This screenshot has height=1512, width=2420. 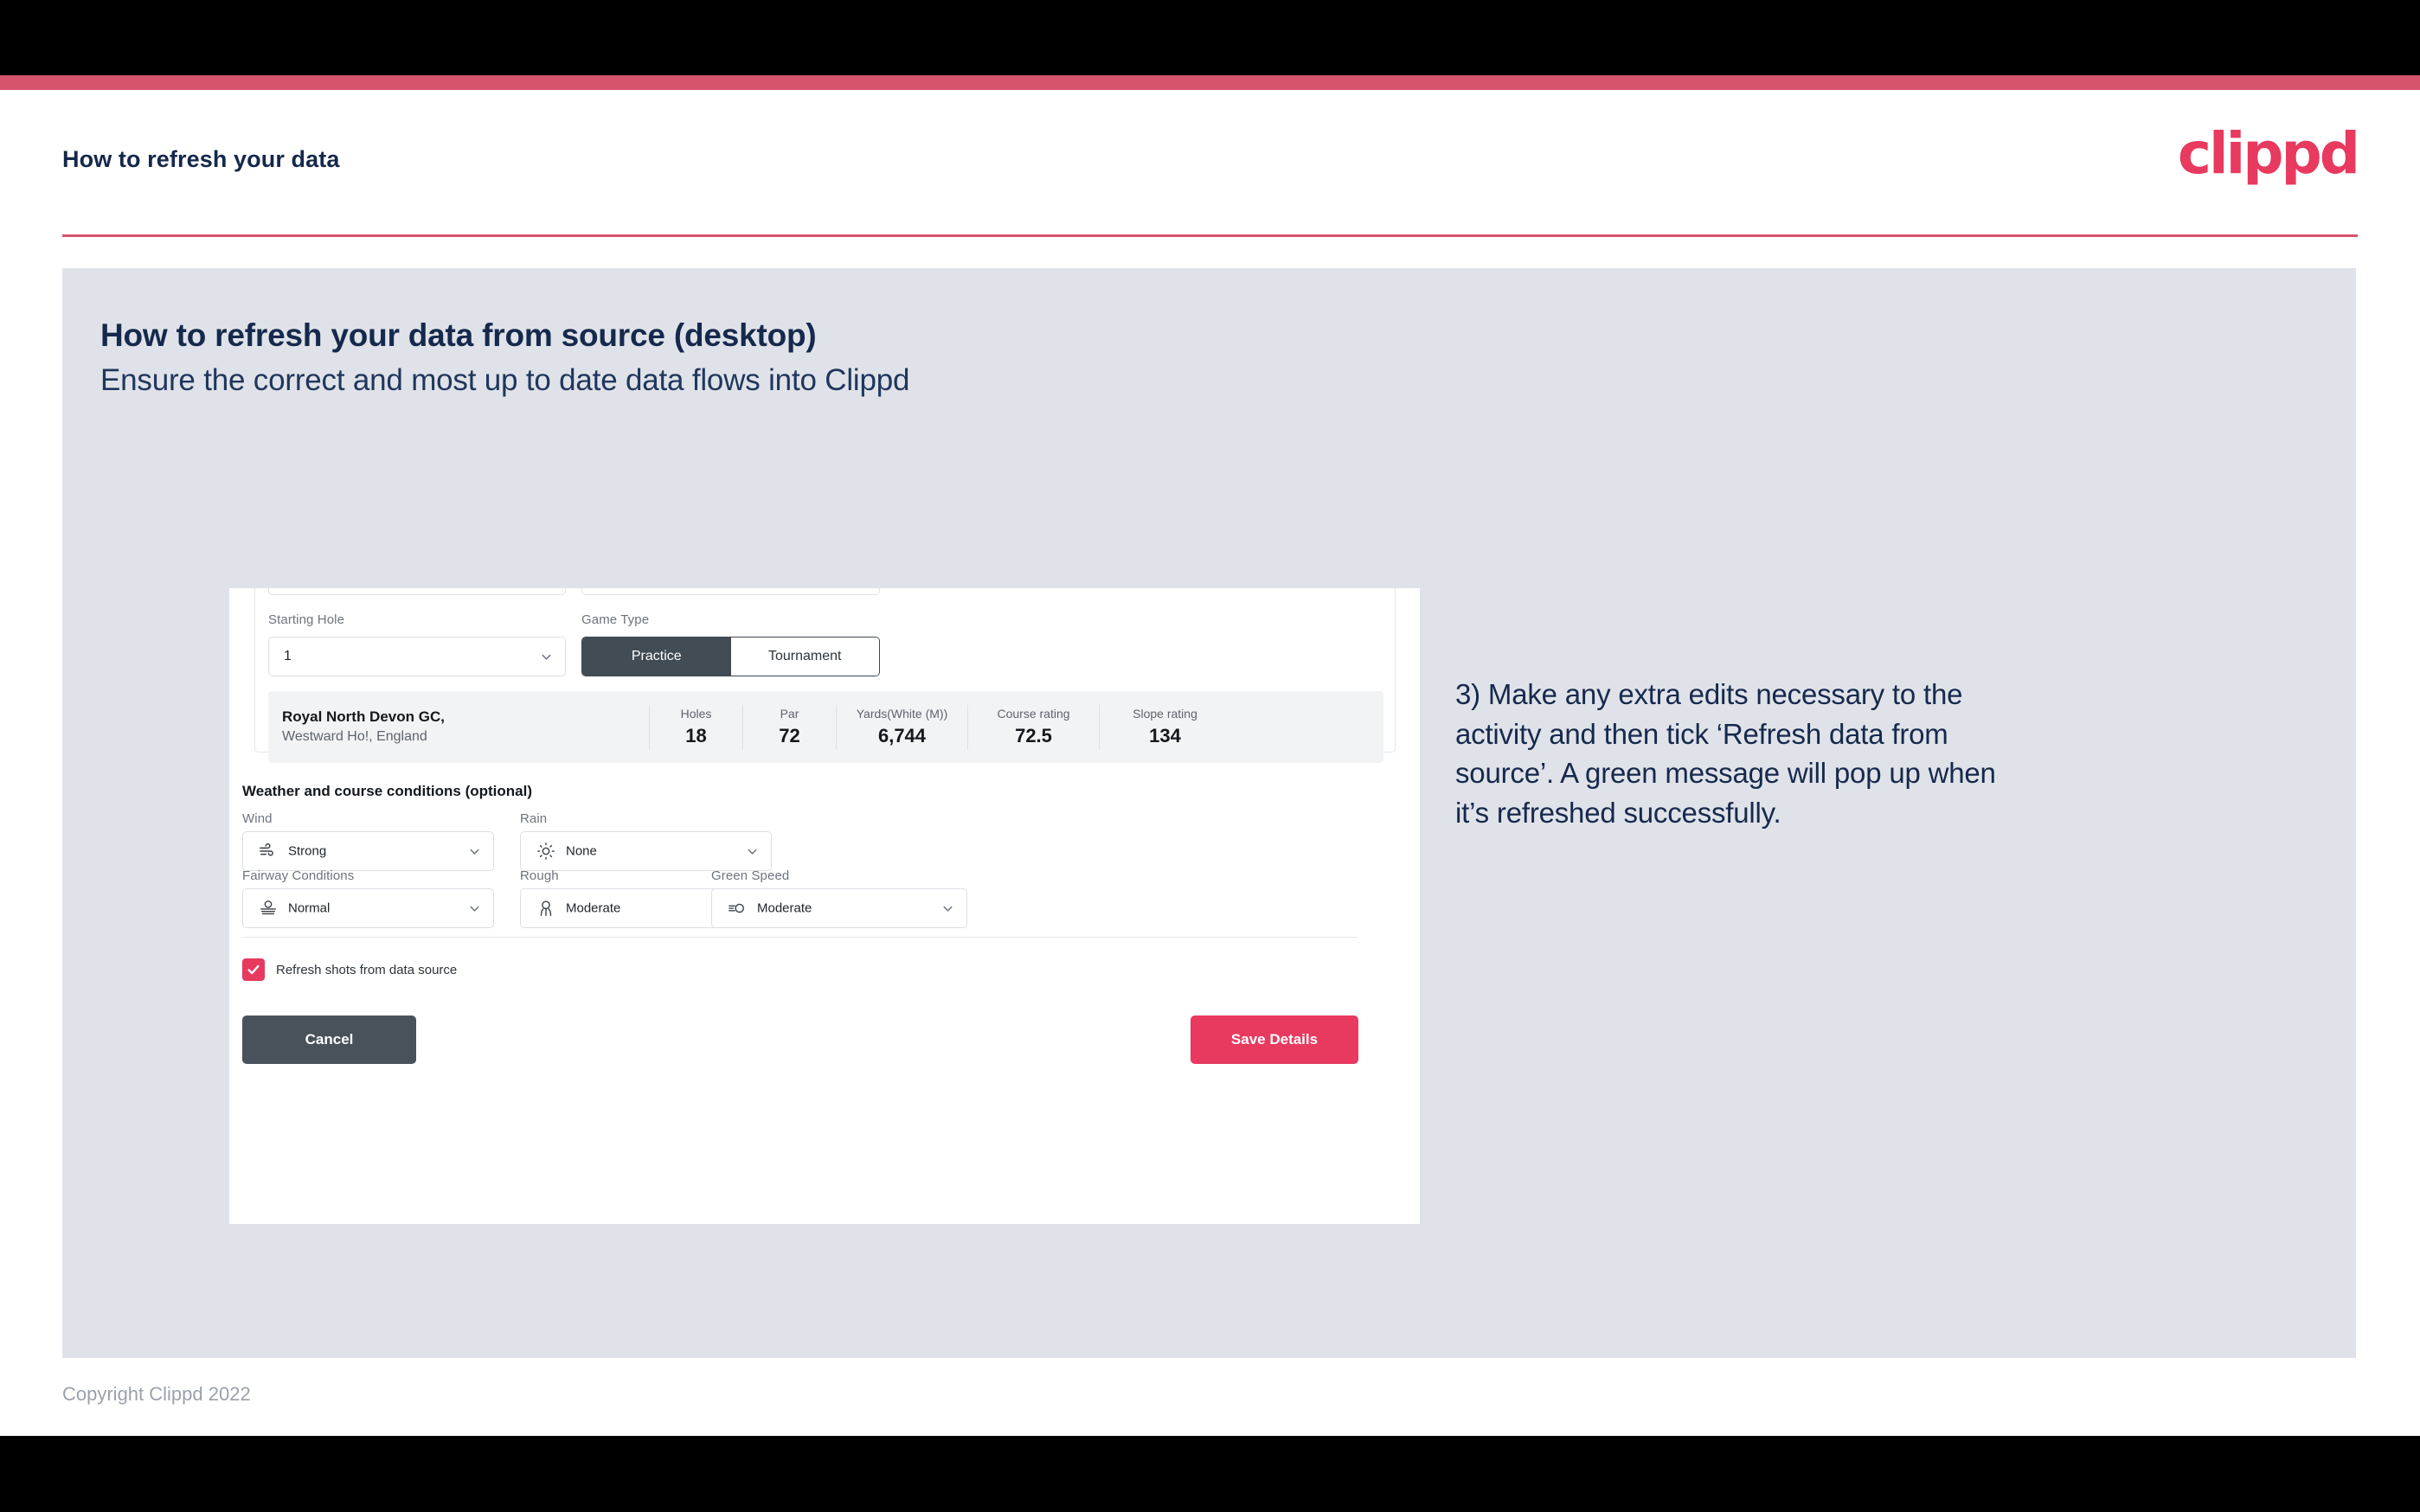 I want to click on copyright-text: Copyright Clippd 2022, so click(x=156, y=1394).